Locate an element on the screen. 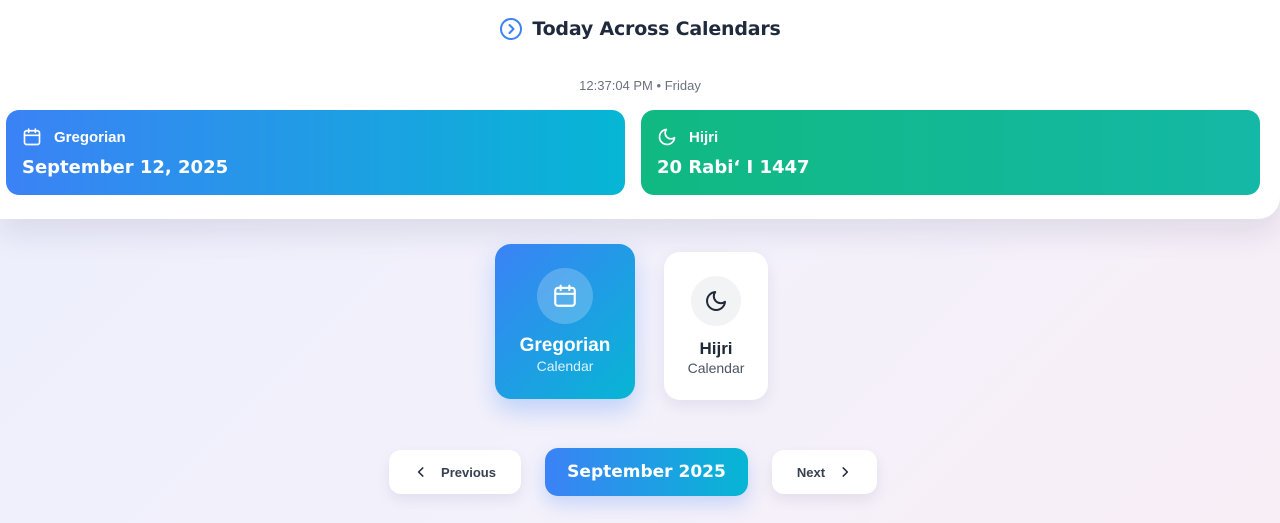  hijri-today-card: Hijri 20 Rabiʻ I 1447 is located at coordinates (950, 152).